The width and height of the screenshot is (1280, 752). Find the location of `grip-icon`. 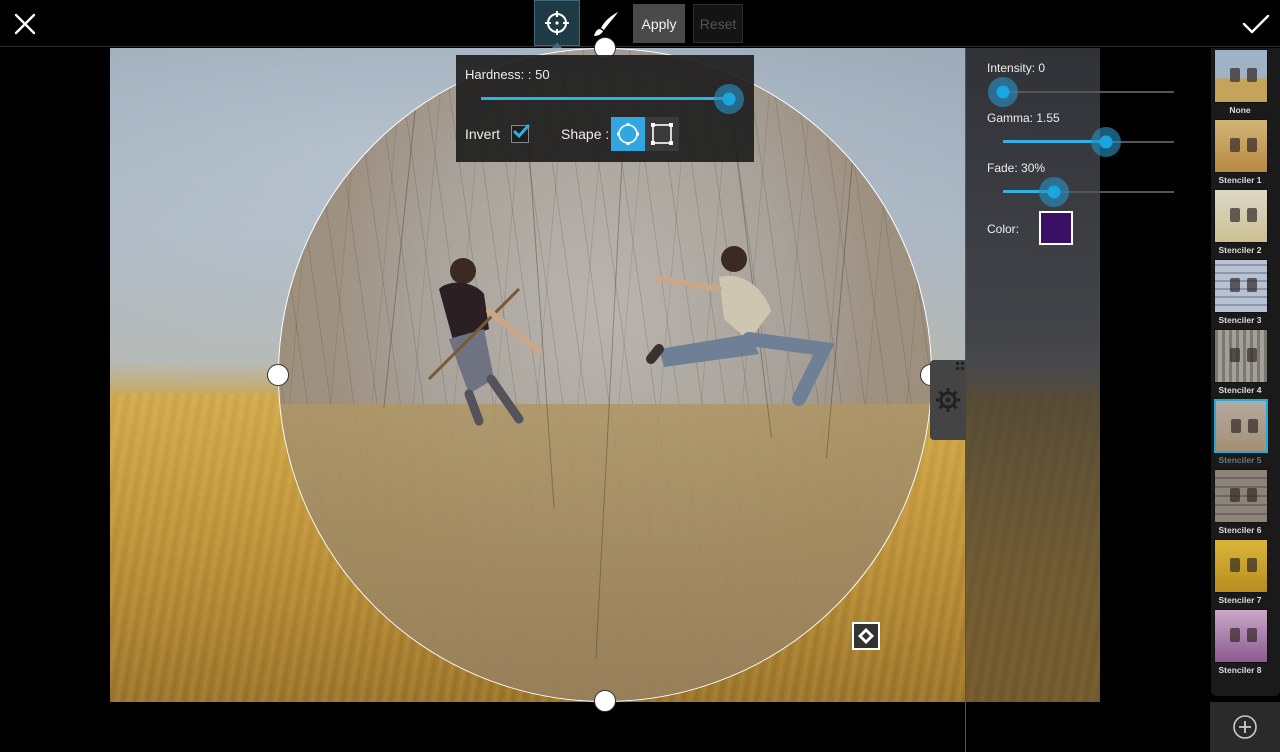

grip-icon is located at coordinates (960, 366).